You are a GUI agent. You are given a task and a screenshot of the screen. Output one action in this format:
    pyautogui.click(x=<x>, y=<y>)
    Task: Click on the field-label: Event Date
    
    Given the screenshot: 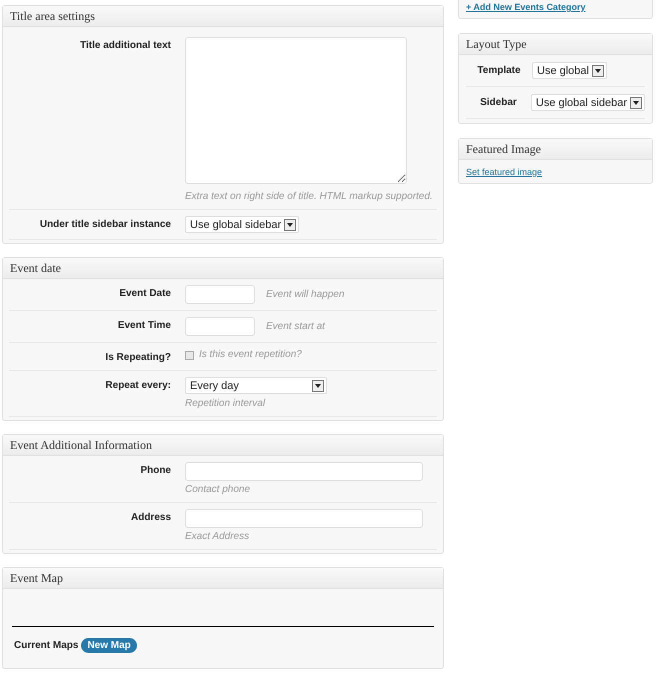 What is the action you would take?
    pyautogui.click(x=145, y=294)
    